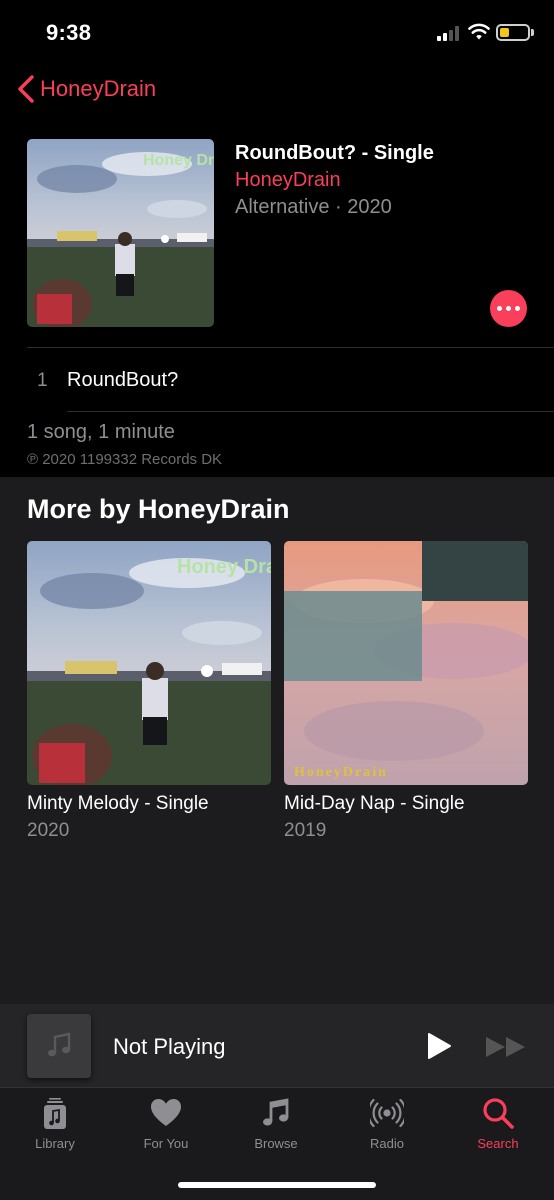 This screenshot has width=554, height=1200. I want to click on now-playing-title: Not Playing, so click(169, 1046).